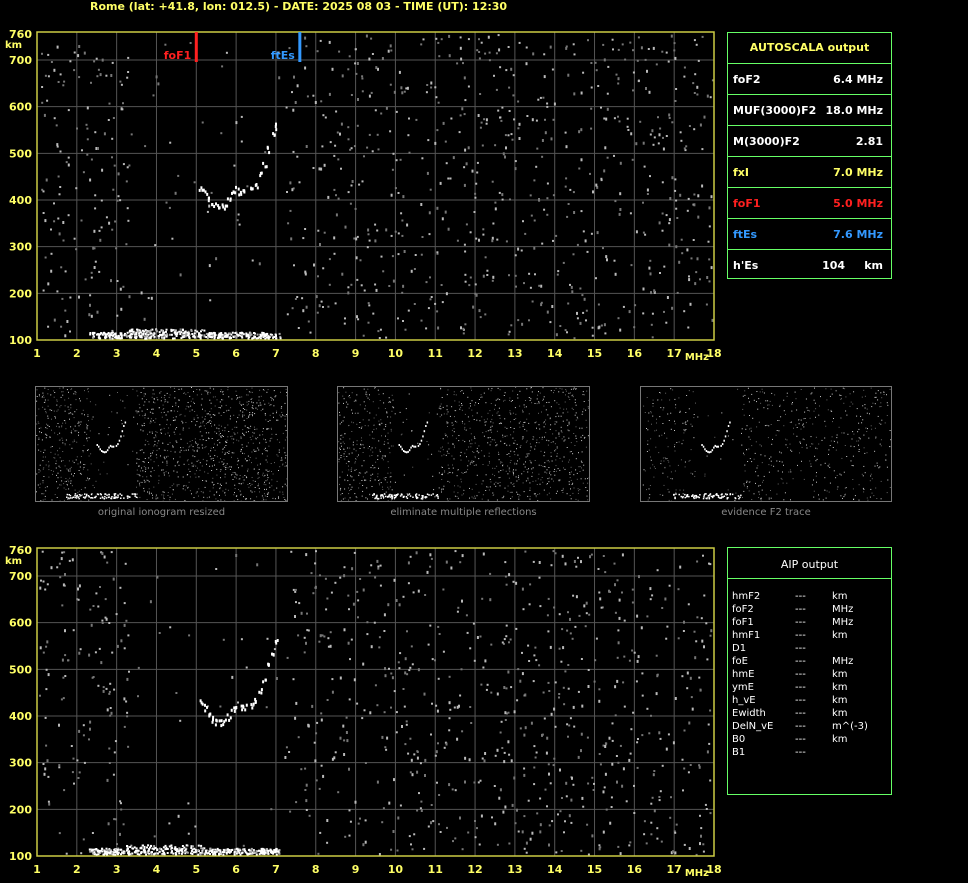  Describe the element at coordinates (809, 597) in the screenshot. I see `aip-row: hmF2 --- km` at that location.